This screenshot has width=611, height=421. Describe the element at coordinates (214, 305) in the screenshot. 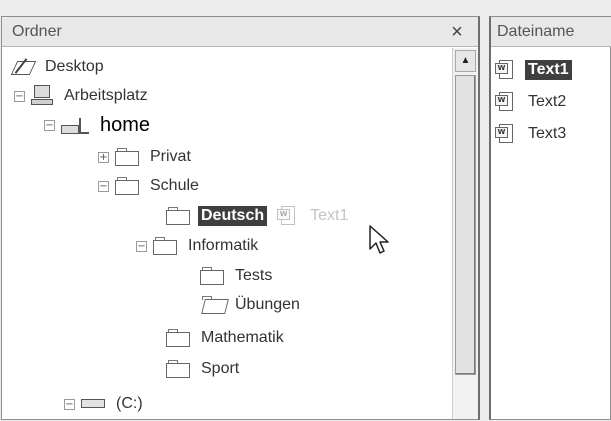

I see `open-folder-icon` at that location.